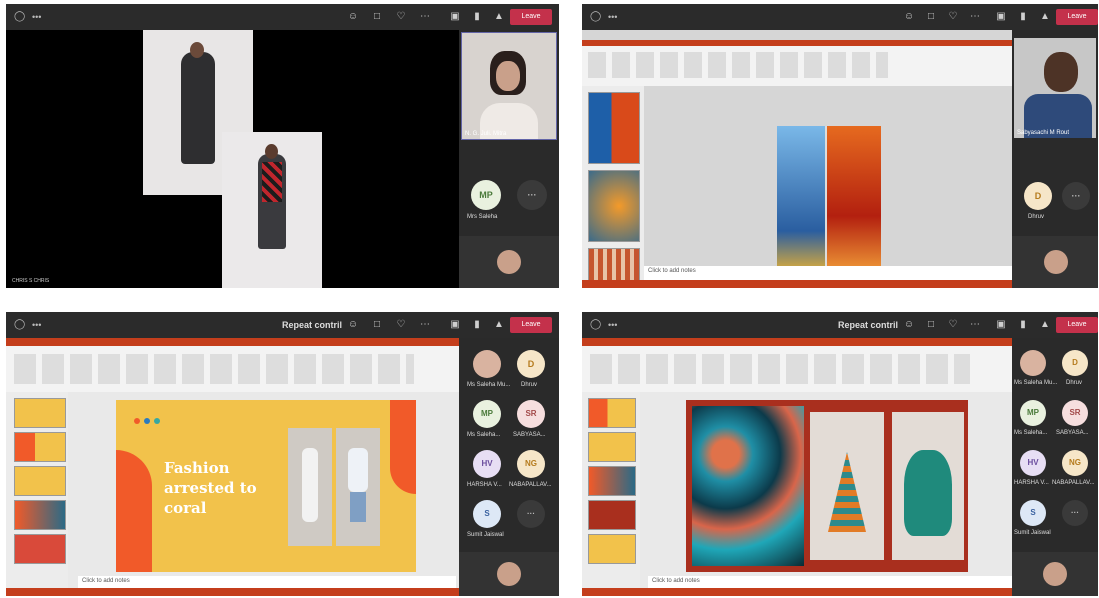 The width and height of the screenshot is (1099, 598). I want to click on participant-name: Mrs Saleha, so click(482, 217).